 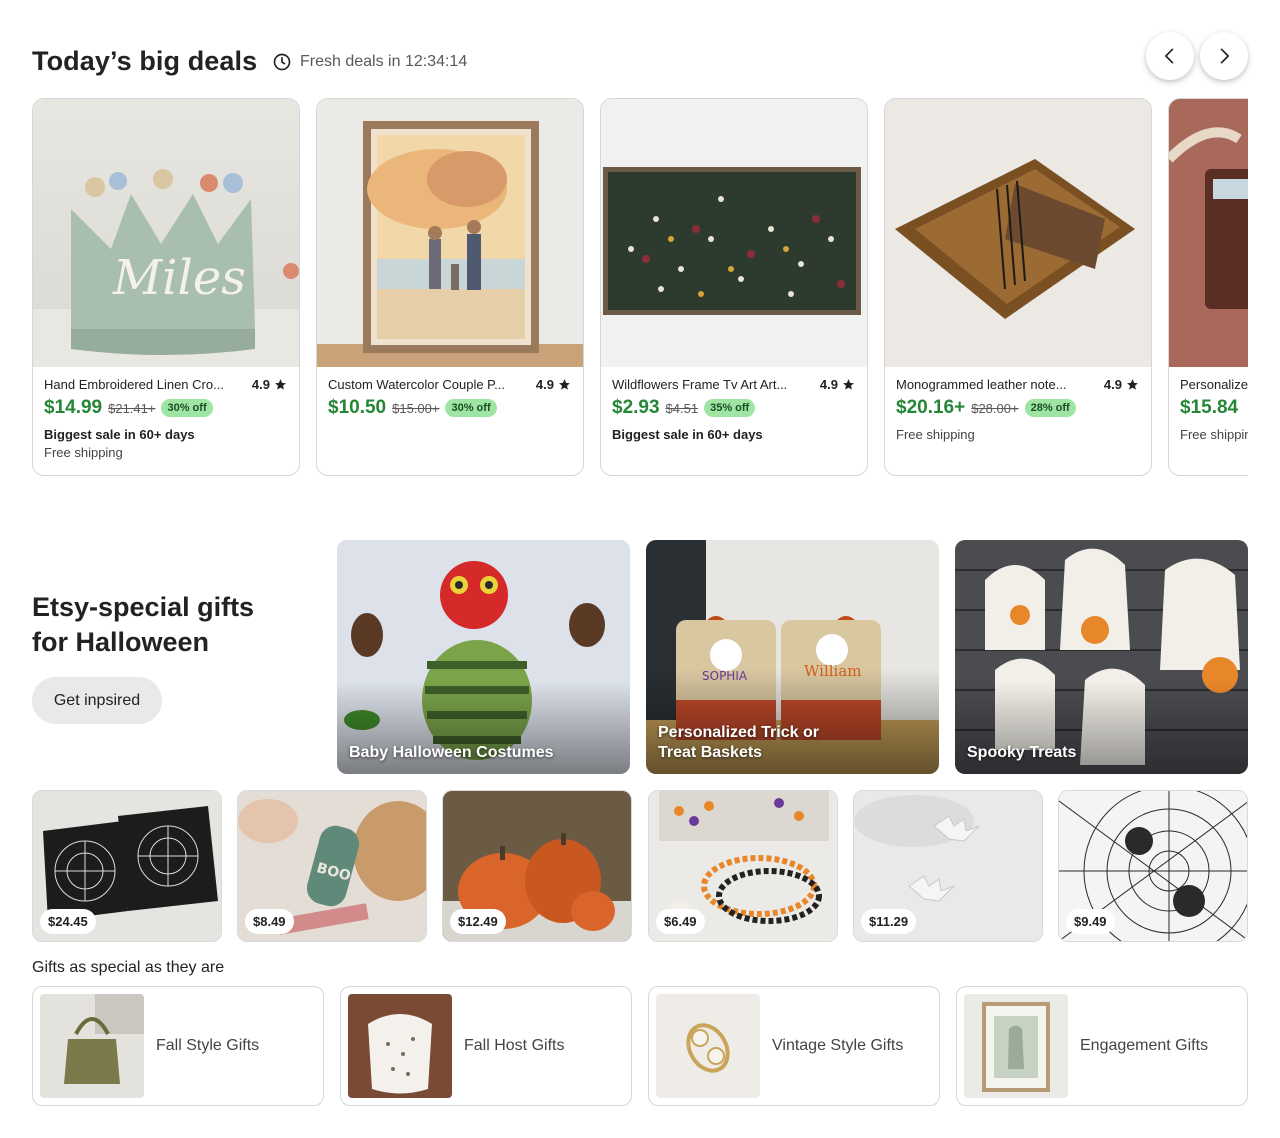 What do you see at coordinates (732, 241) in the screenshot?
I see `wildflower-art-illustration` at bounding box center [732, 241].